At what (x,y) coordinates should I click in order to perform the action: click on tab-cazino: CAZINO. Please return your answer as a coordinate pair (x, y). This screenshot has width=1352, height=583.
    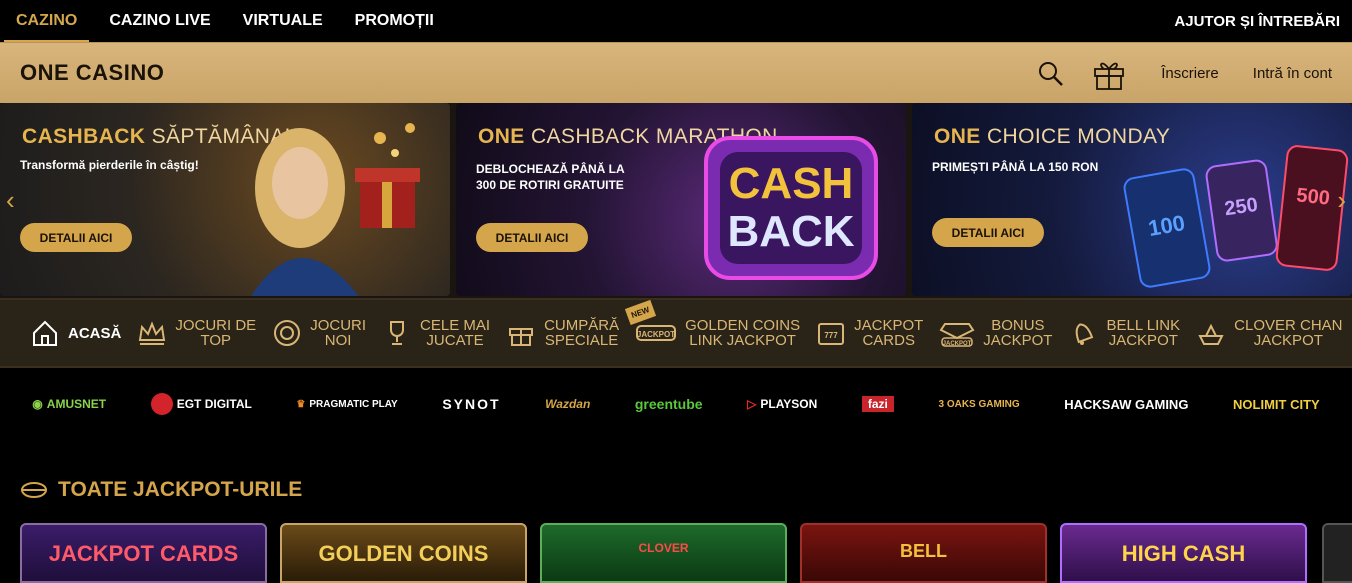
    Looking at the image, I should click on (46, 21).